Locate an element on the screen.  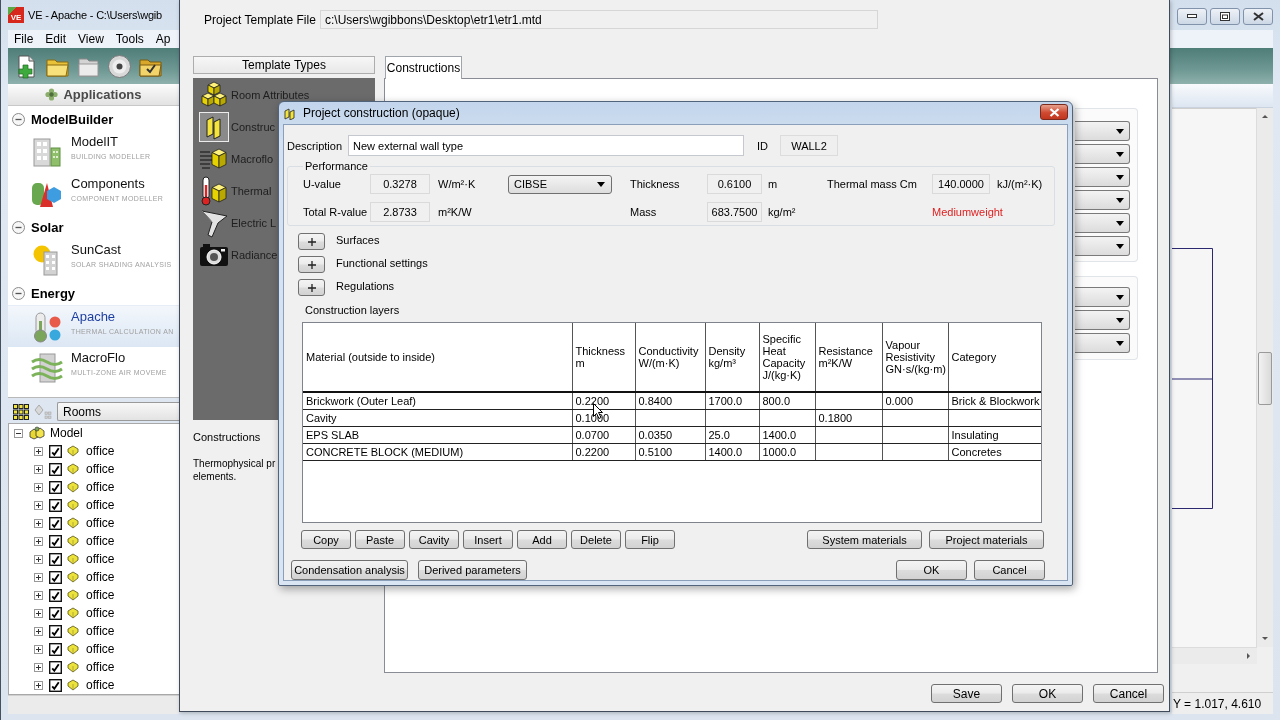
layer-button: Cavity is located at coordinates (434, 539).